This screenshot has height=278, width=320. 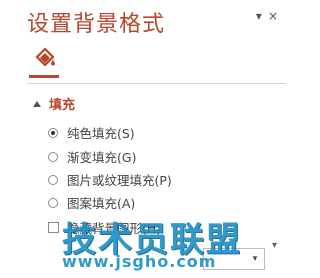 I want to click on pattern-fill-radio, so click(x=53, y=202).